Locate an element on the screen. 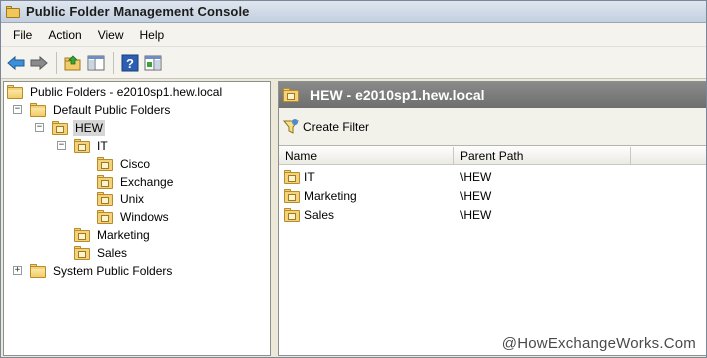 The image size is (707, 358). tree-item-hew: HEW is located at coordinates (78, 128).